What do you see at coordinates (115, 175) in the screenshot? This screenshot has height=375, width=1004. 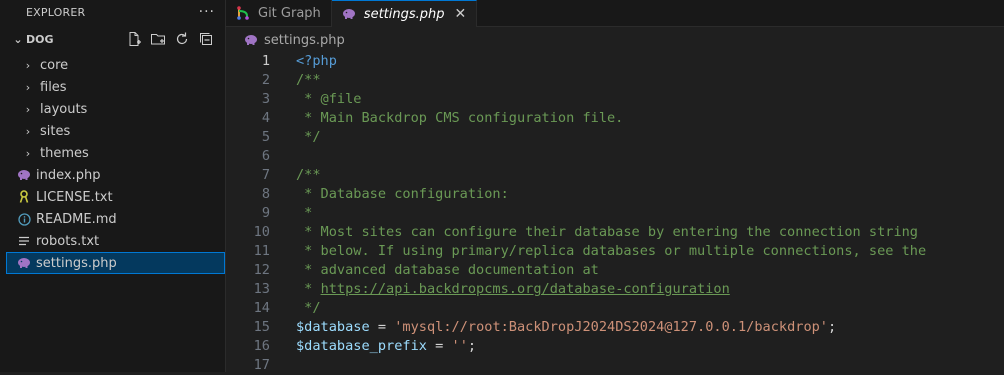 I see `tree-file-index-php: index.php` at bounding box center [115, 175].